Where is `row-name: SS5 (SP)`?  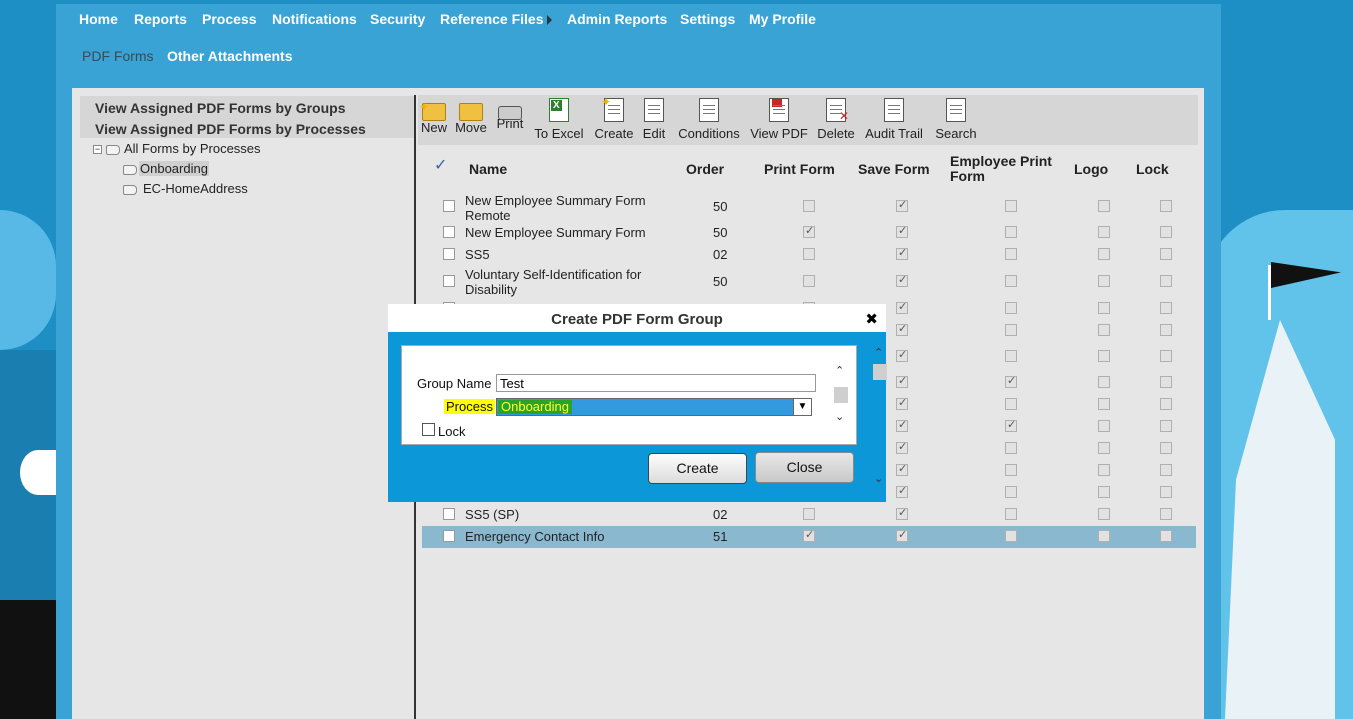
row-name: SS5 (SP) is located at coordinates (492, 514).